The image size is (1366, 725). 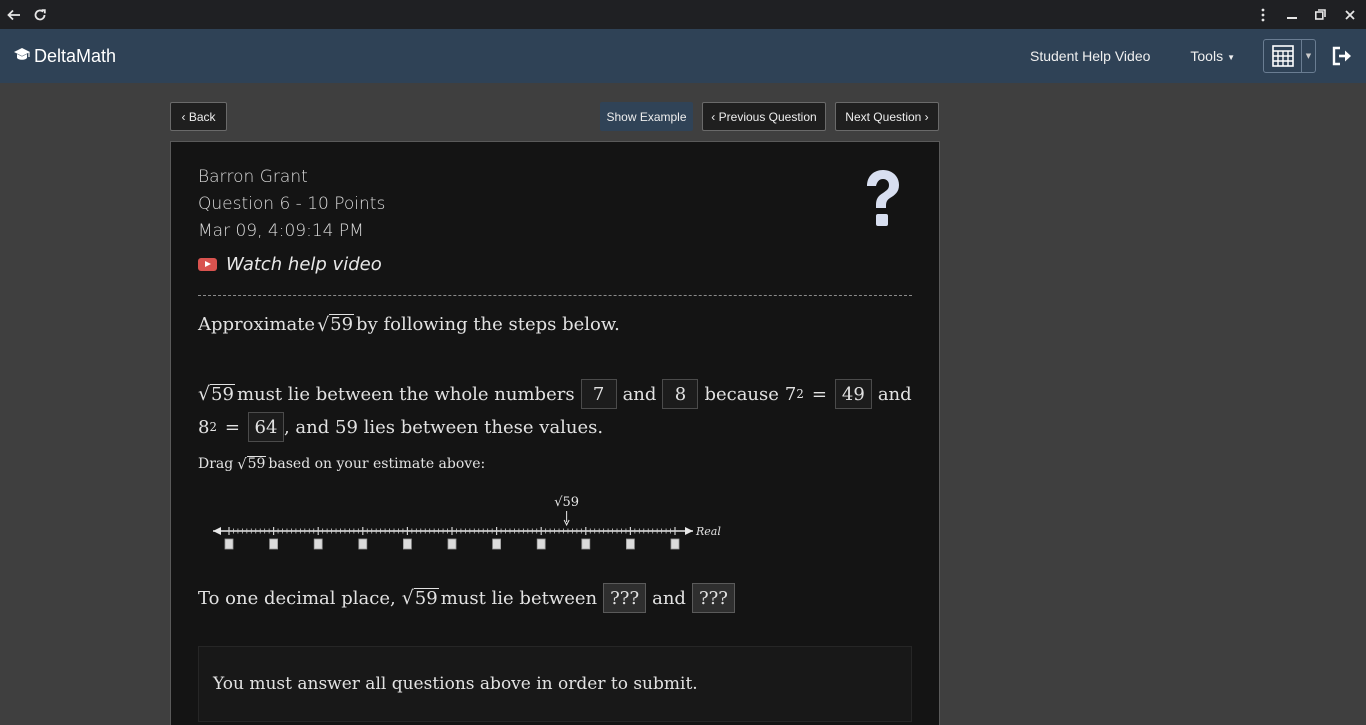 What do you see at coordinates (853, 394) in the screenshot?
I see `square-a-input: 49` at bounding box center [853, 394].